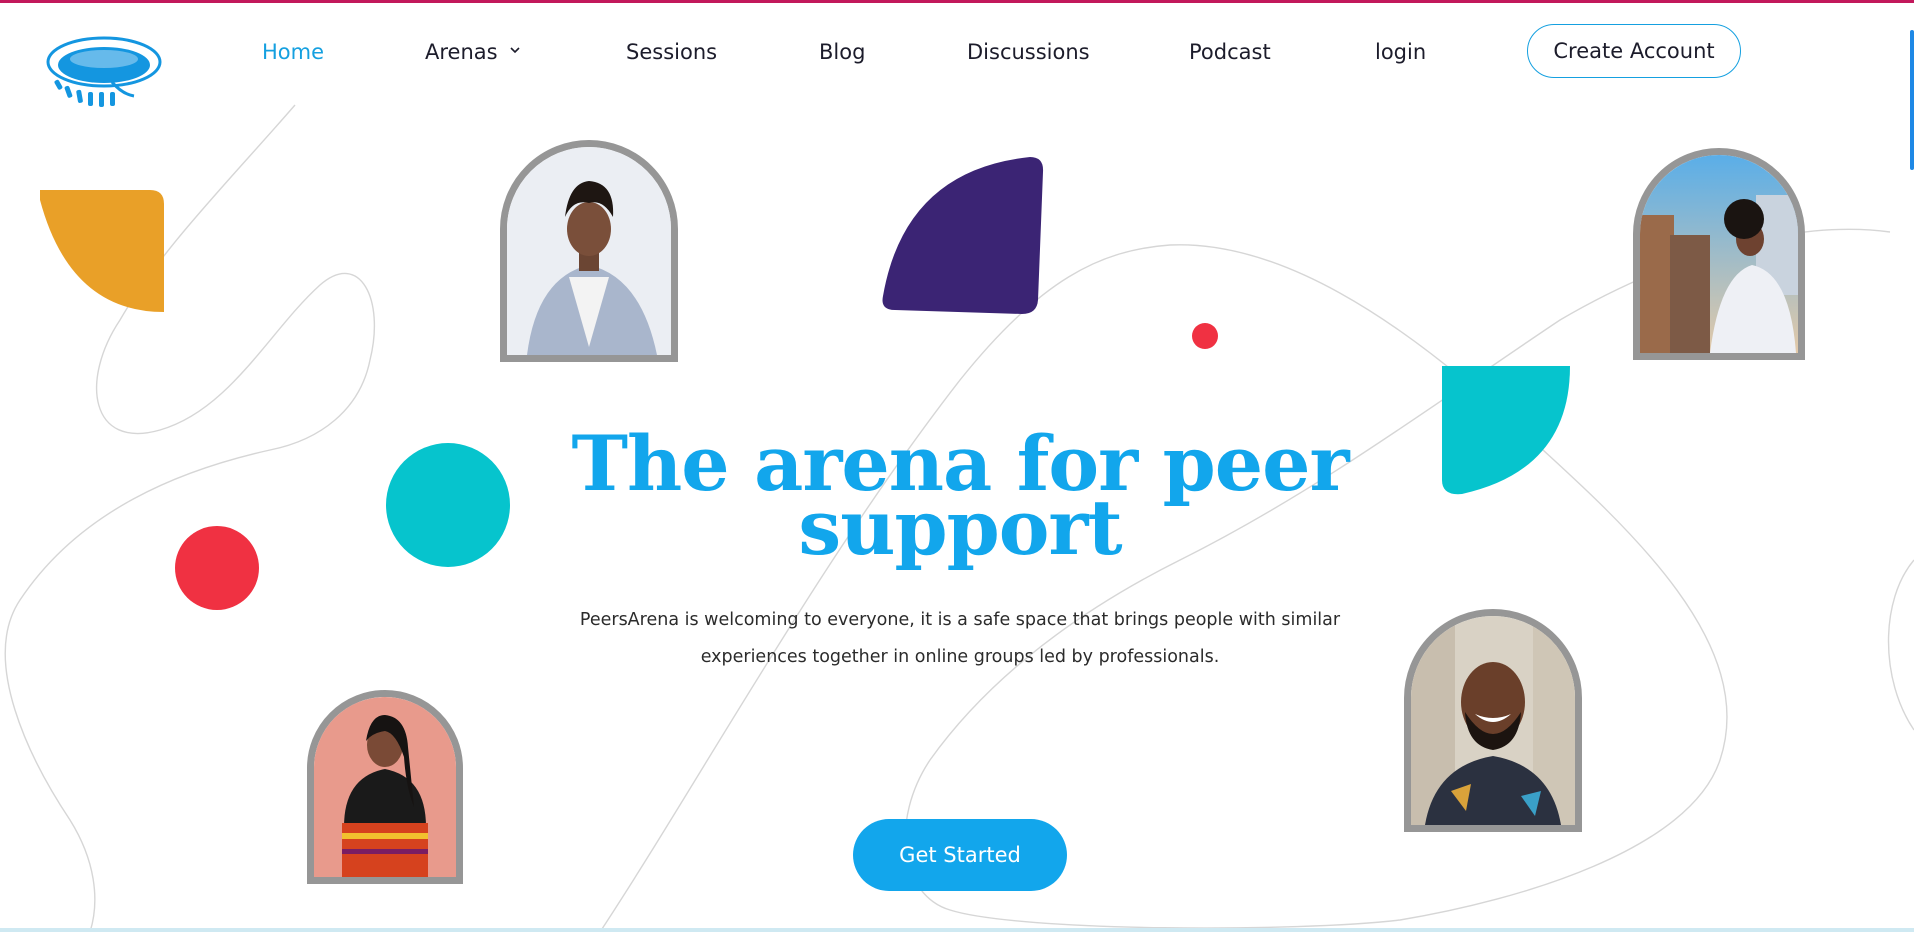 Image resolution: width=1914 pixels, height=932 pixels. What do you see at coordinates (448, 505) in the screenshot?
I see `teal-circle` at bounding box center [448, 505].